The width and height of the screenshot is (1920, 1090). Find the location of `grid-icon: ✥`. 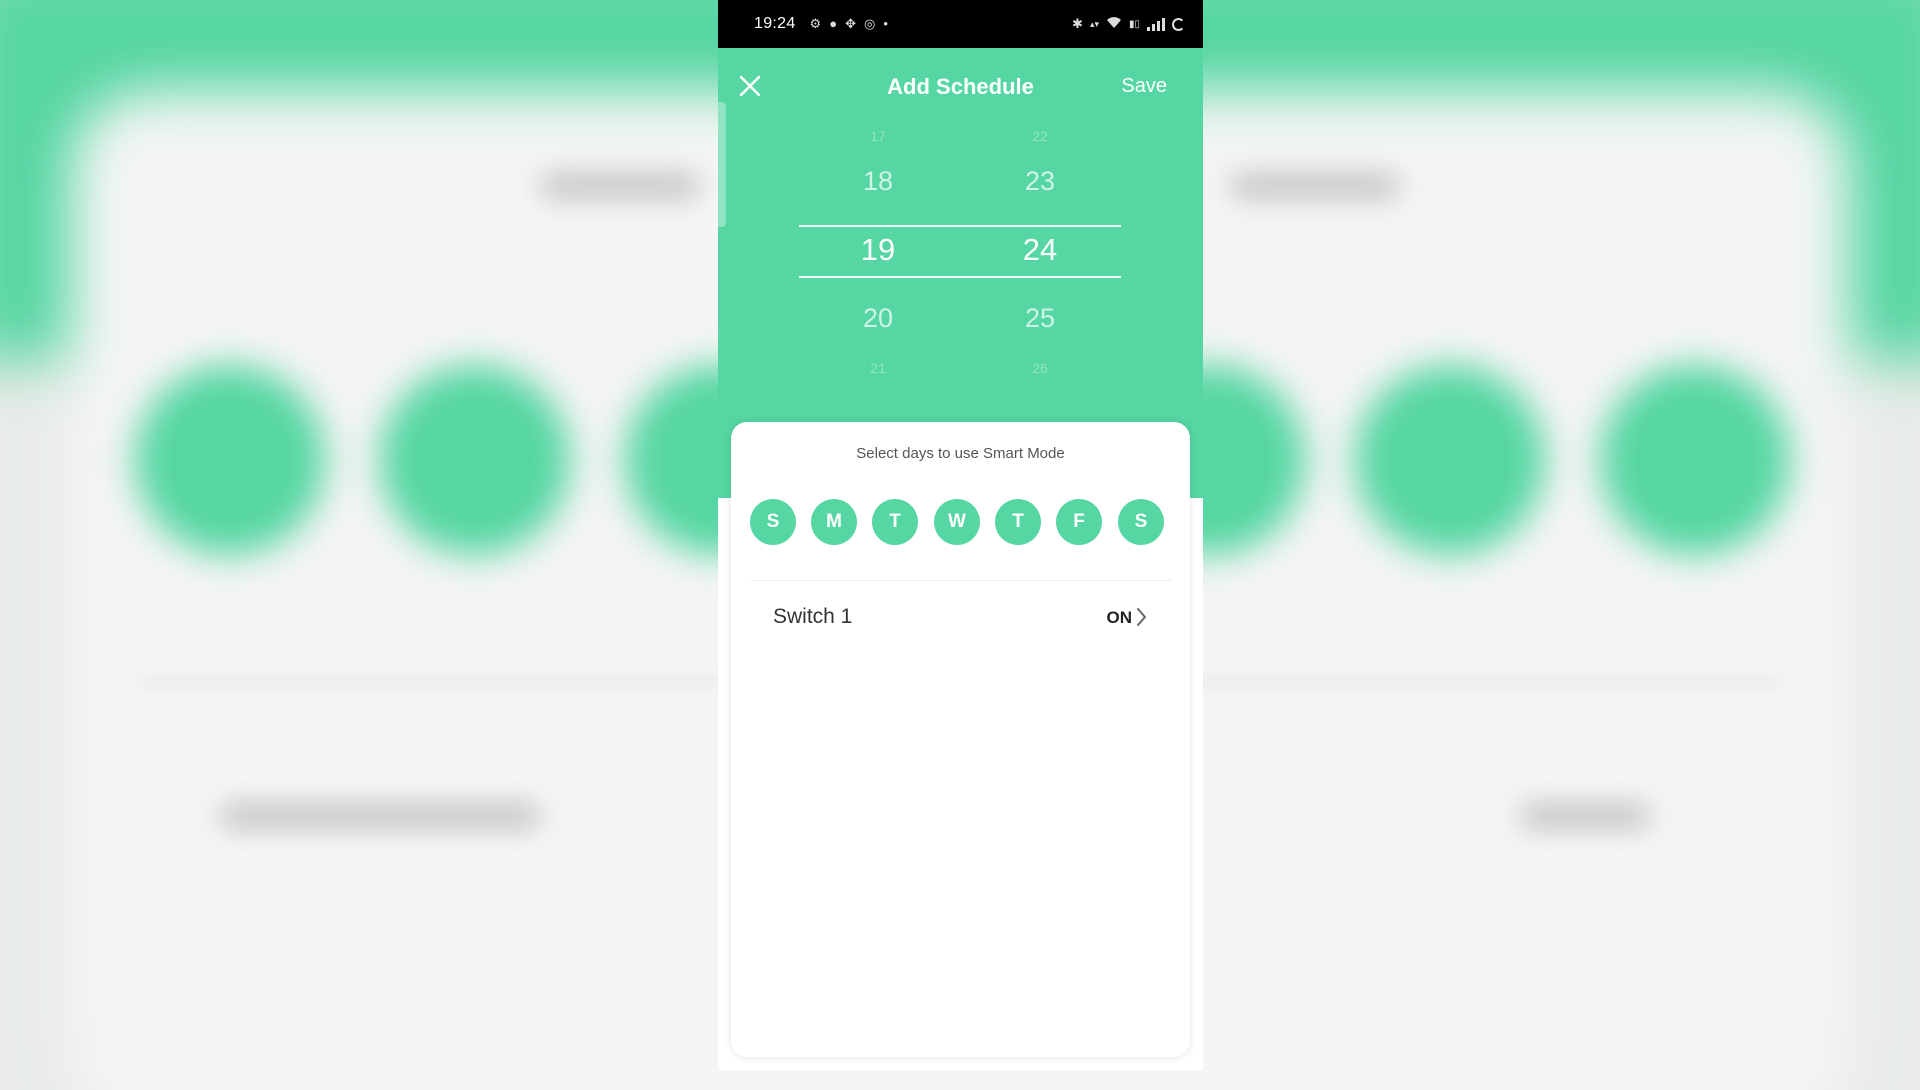

grid-icon: ✥ is located at coordinates (850, 23).